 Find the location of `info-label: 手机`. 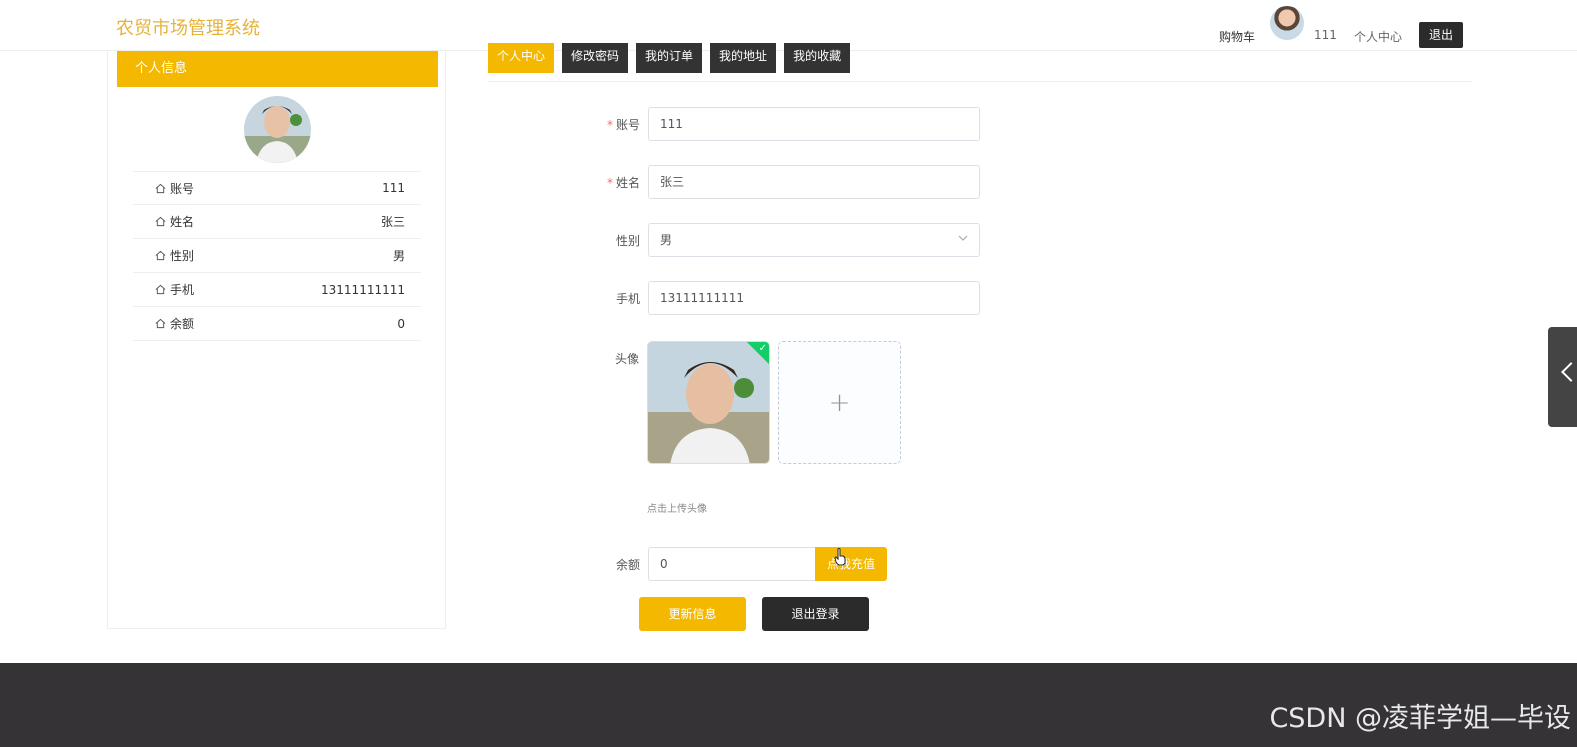

info-label: 手机 is located at coordinates (182, 290).